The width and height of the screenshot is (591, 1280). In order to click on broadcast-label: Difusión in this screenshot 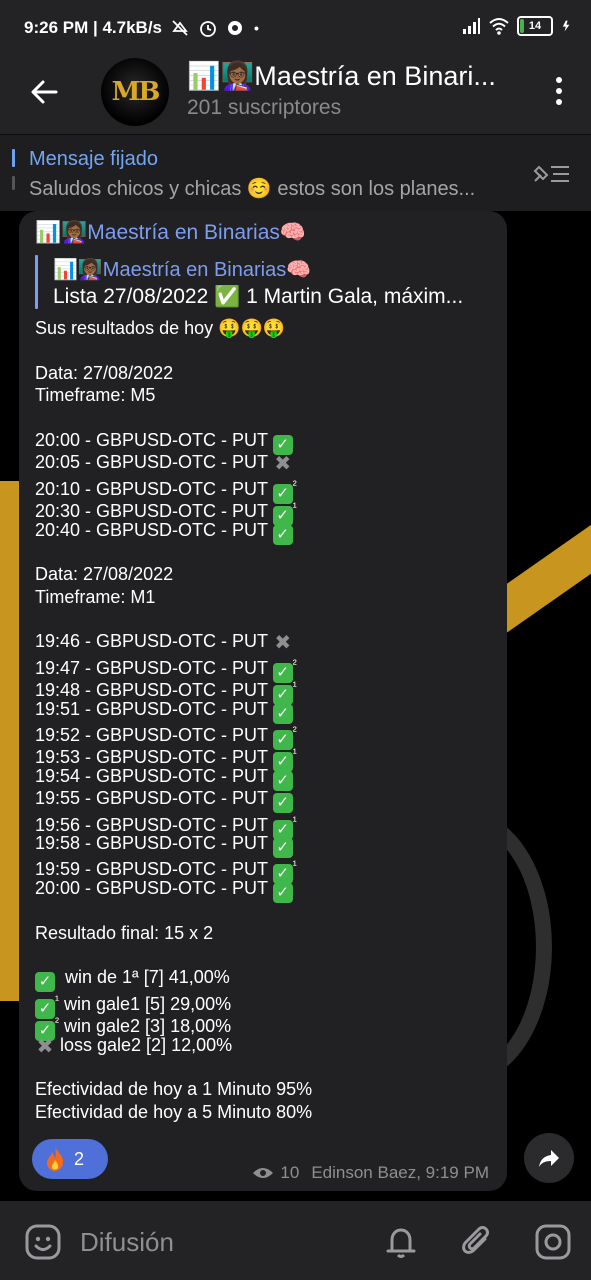, I will do `click(127, 1242)`.